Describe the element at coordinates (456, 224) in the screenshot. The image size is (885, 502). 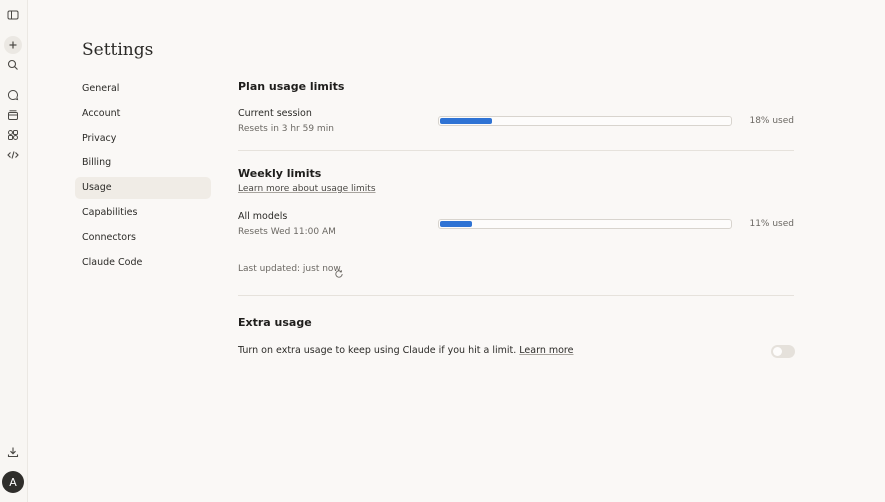
I see `all-models-progress-fill` at that location.